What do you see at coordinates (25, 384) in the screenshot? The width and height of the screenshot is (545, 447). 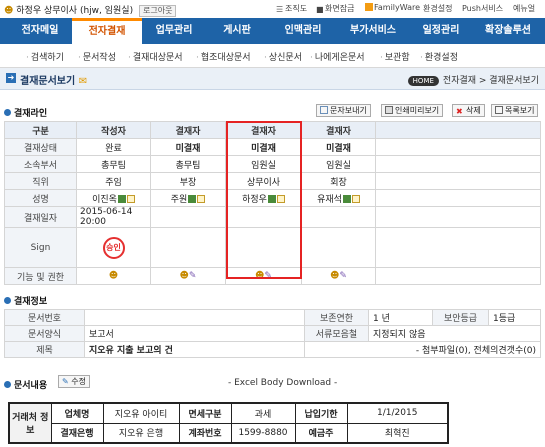 I see `content-section-title: 문서내용` at bounding box center [25, 384].